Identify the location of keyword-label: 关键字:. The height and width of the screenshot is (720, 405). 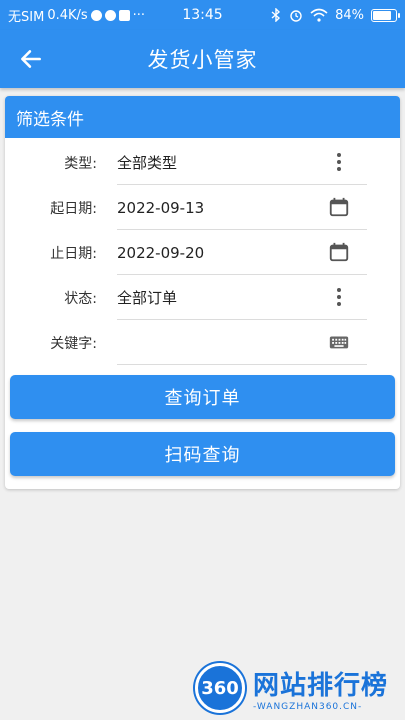
(73, 343).